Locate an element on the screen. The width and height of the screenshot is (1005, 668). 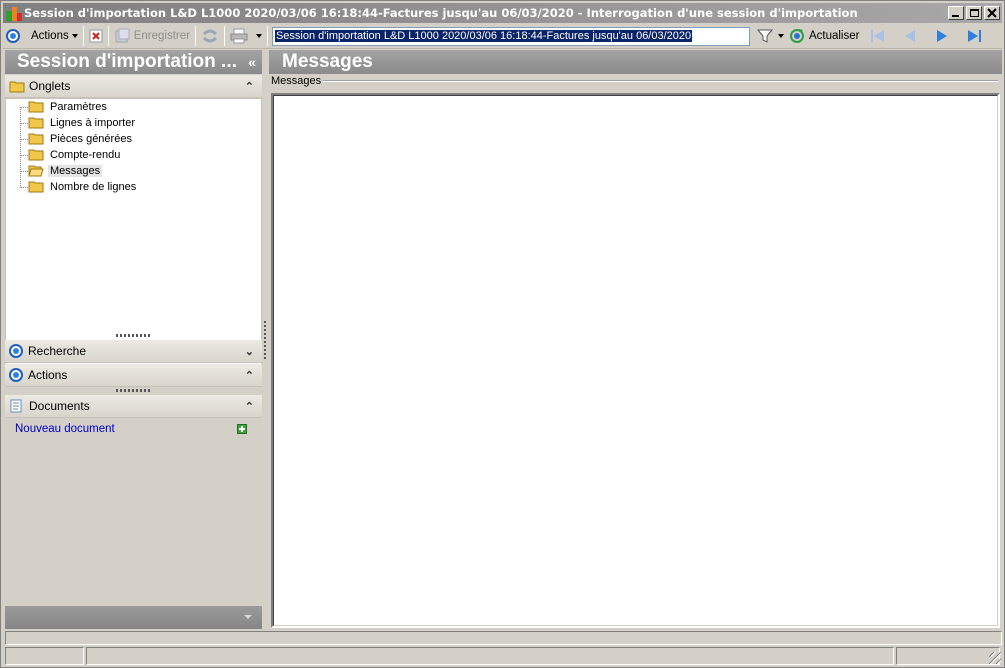
previous-icon is located at coordinates (910, 36).